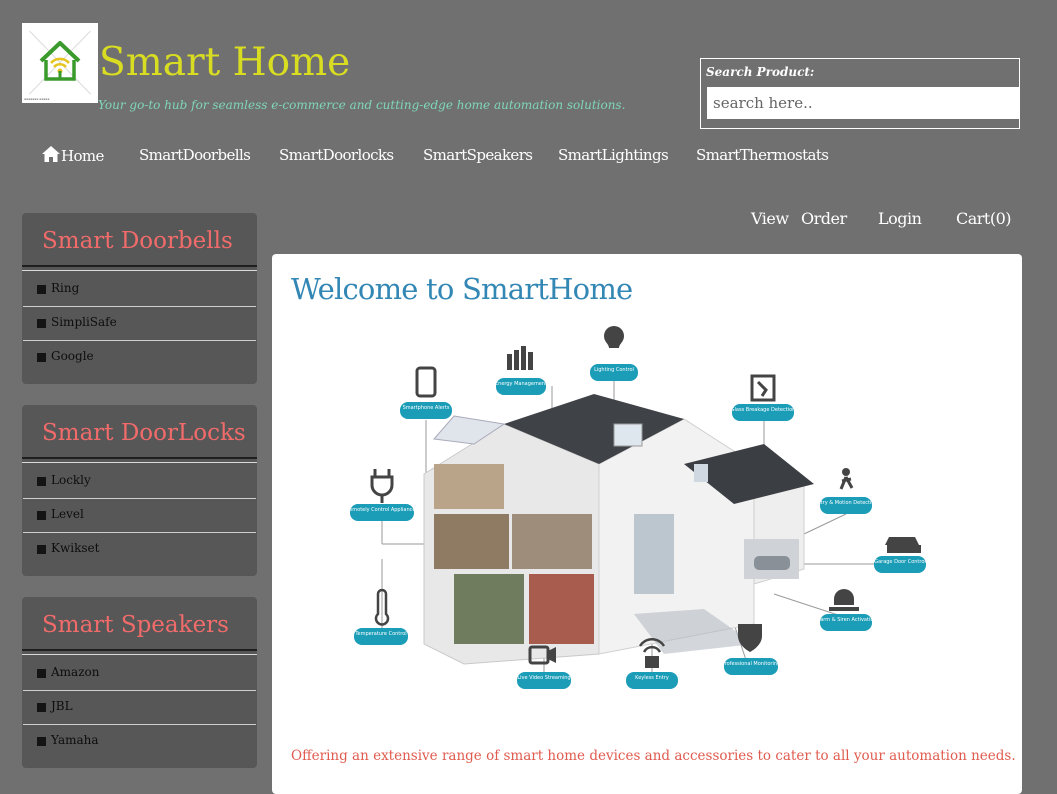  I want to click on home-wifi-icon, so click(60, 61).